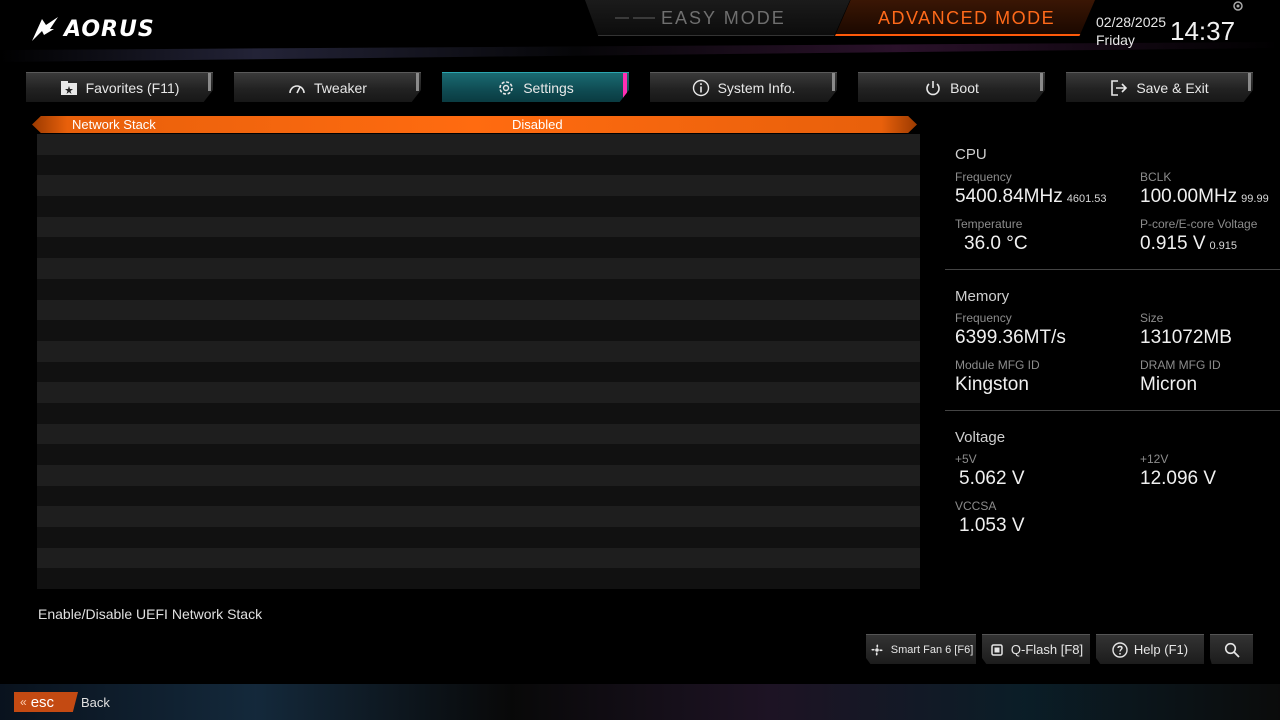  Describe the element at coordinates (1131, 22) in the screenshot. I see `date-text: 02/28/2025` at that location.